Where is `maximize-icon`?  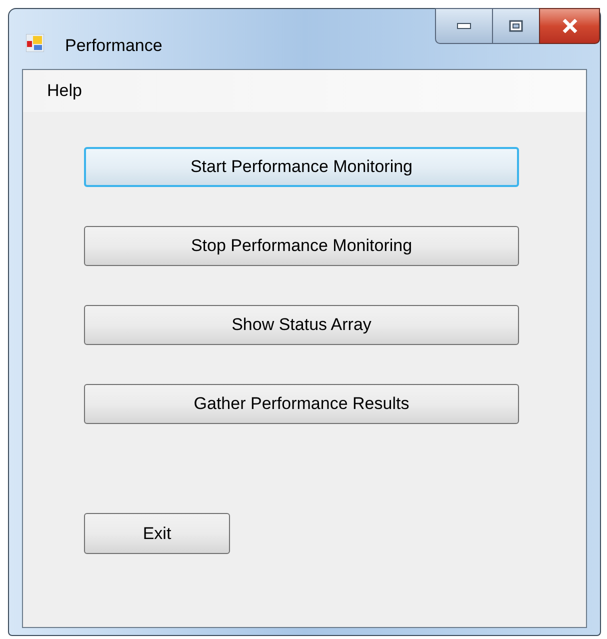
maximize-icon is located at coordinates (516, 26).